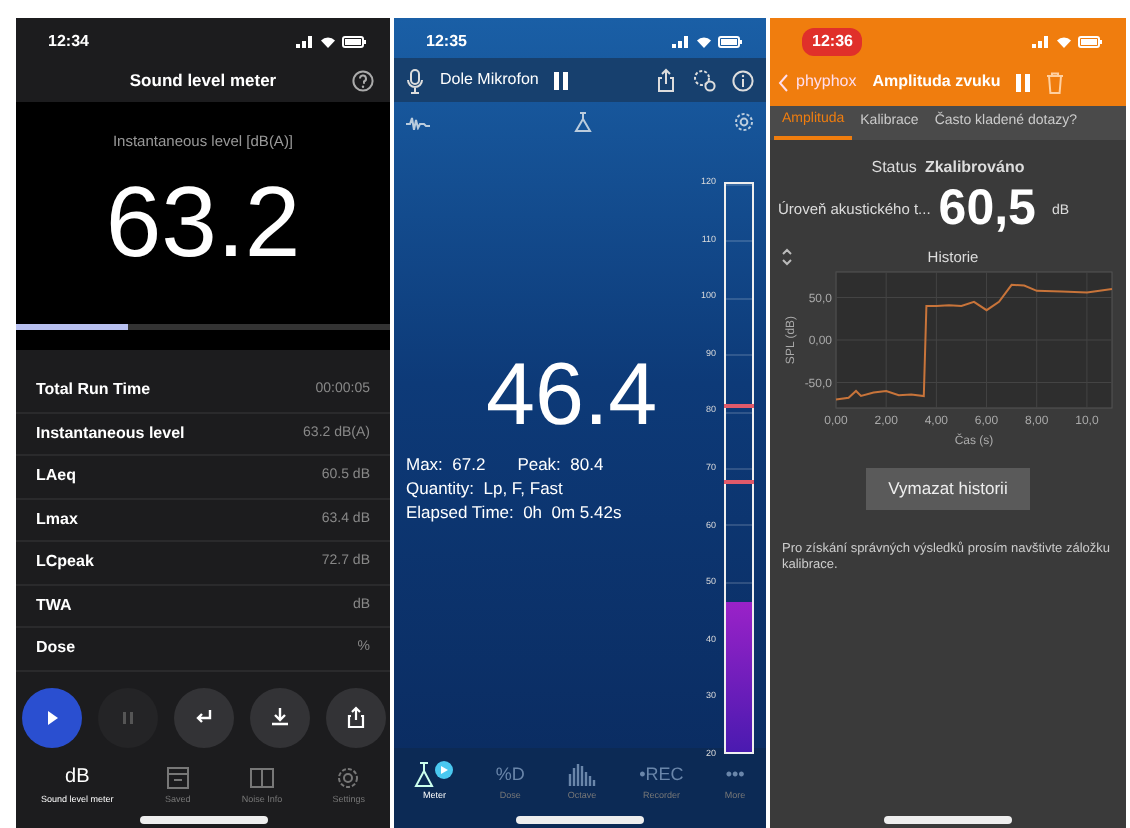 This screenshot has height=828, width=1130. Describe the element at coordinates (974, 167) in the screenshot. I see `status-value: Zkalibrováno` at that location.